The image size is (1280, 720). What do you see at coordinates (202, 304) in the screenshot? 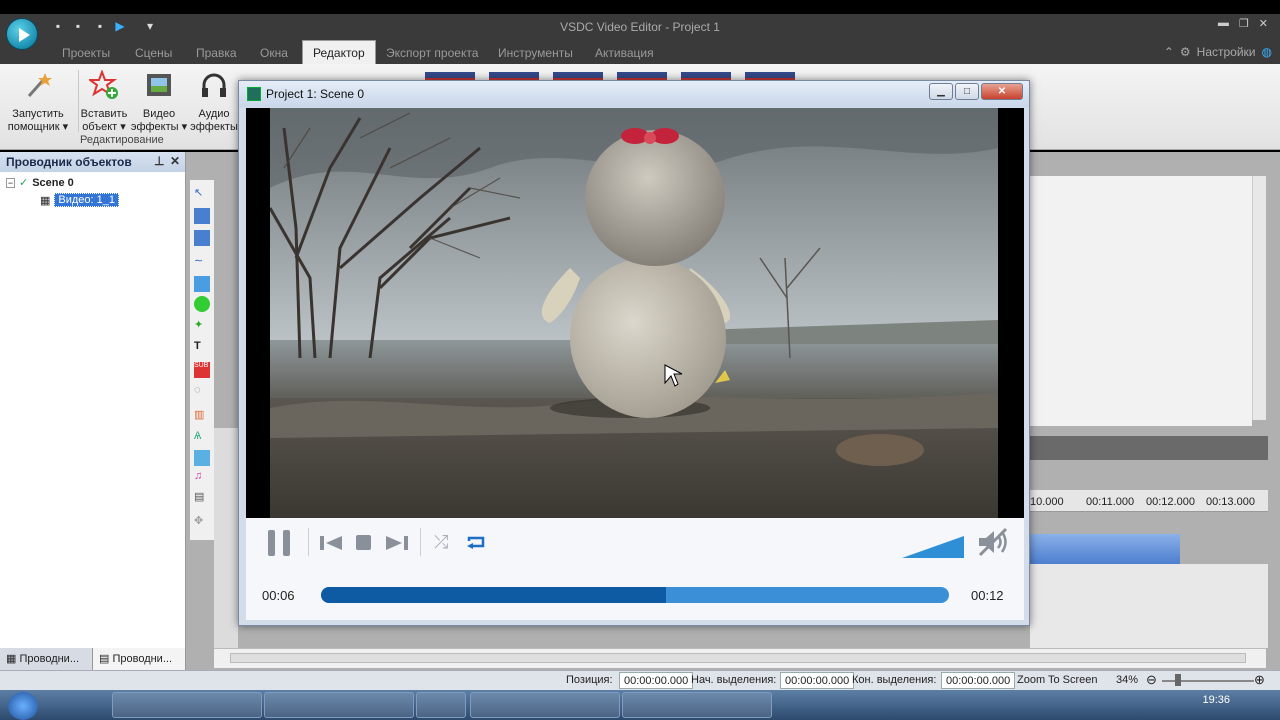
I see `ellipse-tool-icon` at bounding box center [202, 304].